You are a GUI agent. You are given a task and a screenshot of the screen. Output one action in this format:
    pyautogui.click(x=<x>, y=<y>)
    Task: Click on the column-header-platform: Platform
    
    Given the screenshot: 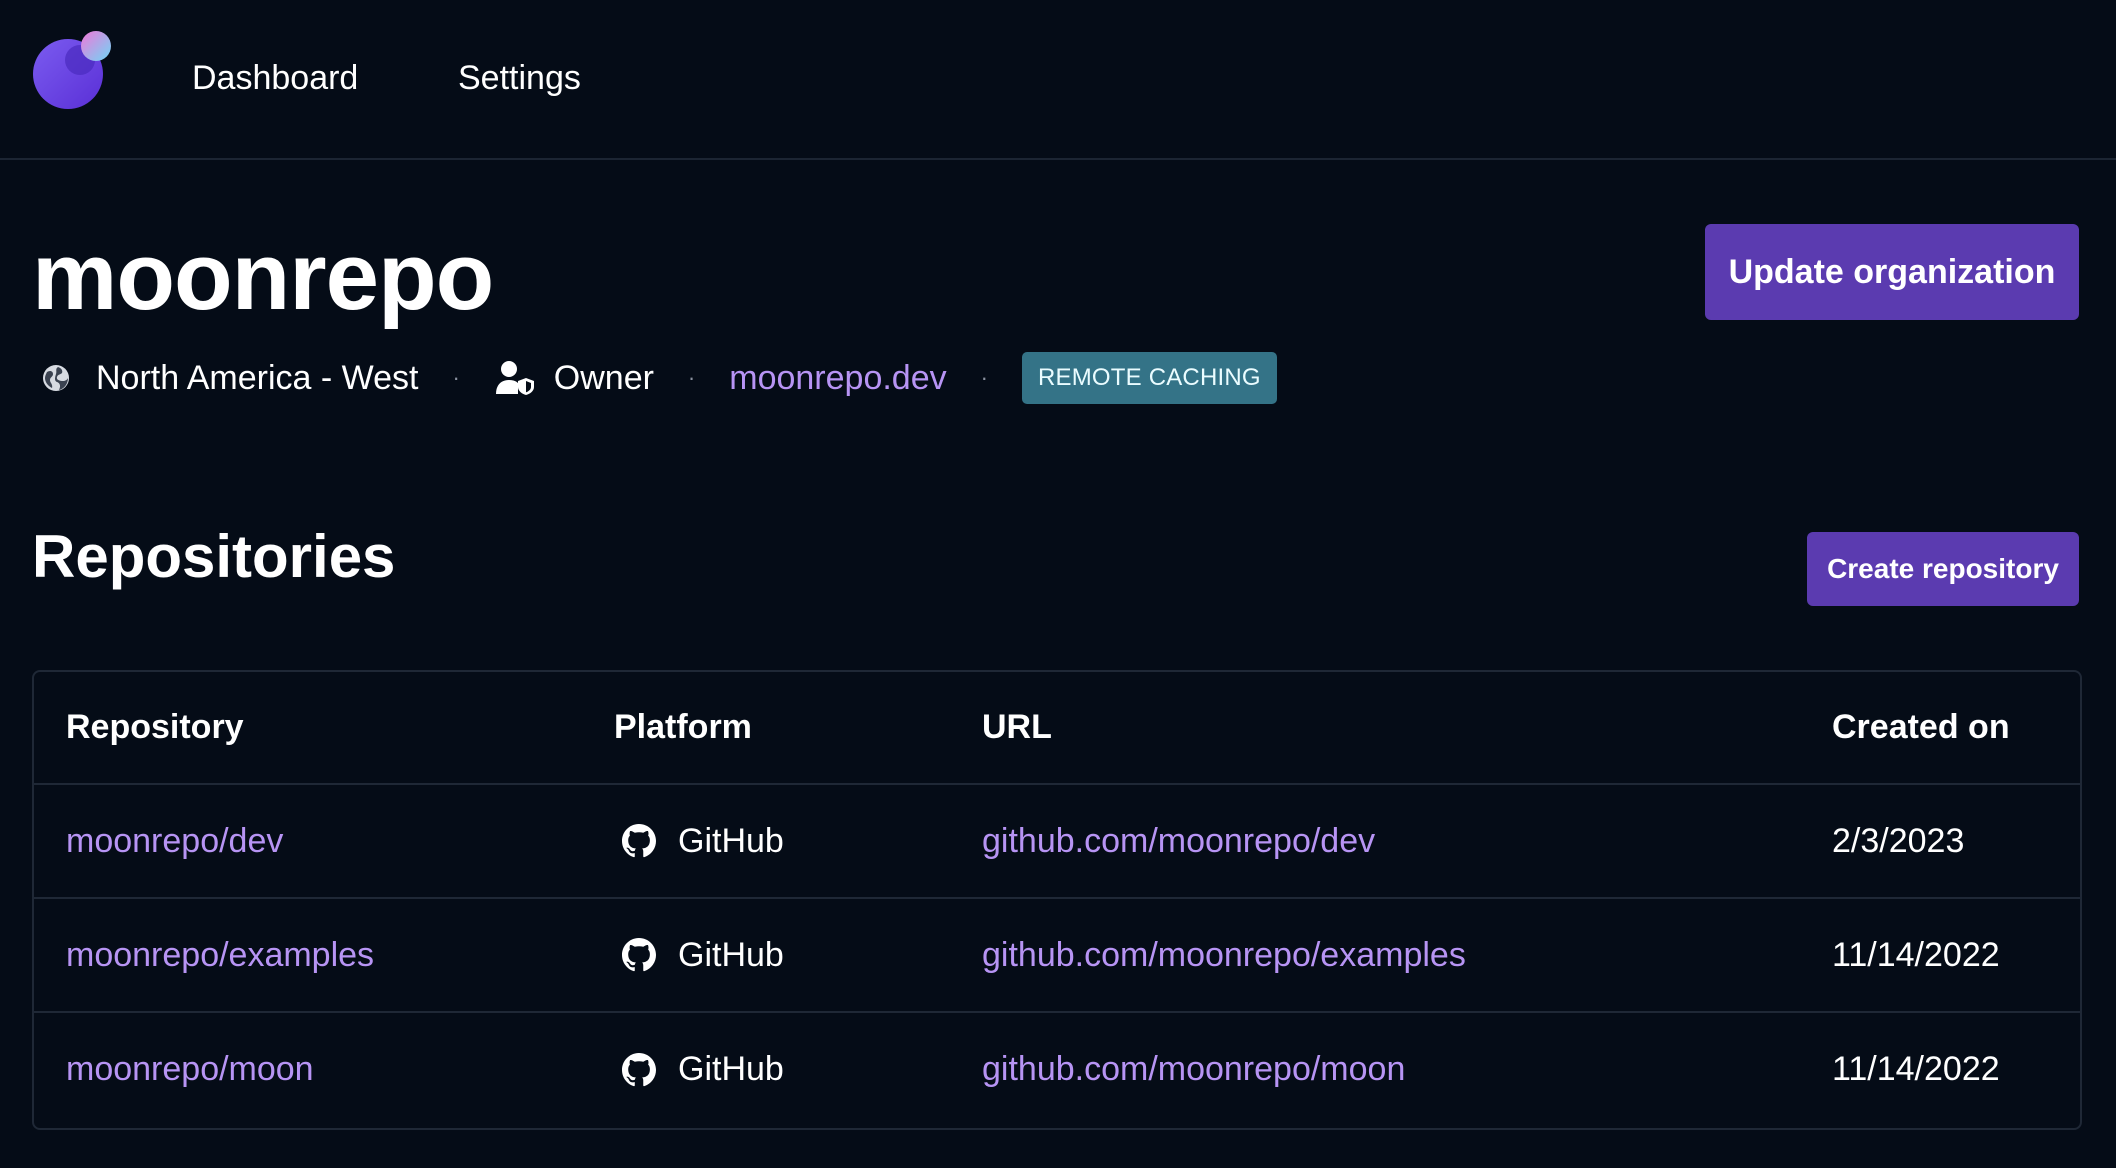 What is the action you would take?
    pyautogui.click(x=683, y=727)
    